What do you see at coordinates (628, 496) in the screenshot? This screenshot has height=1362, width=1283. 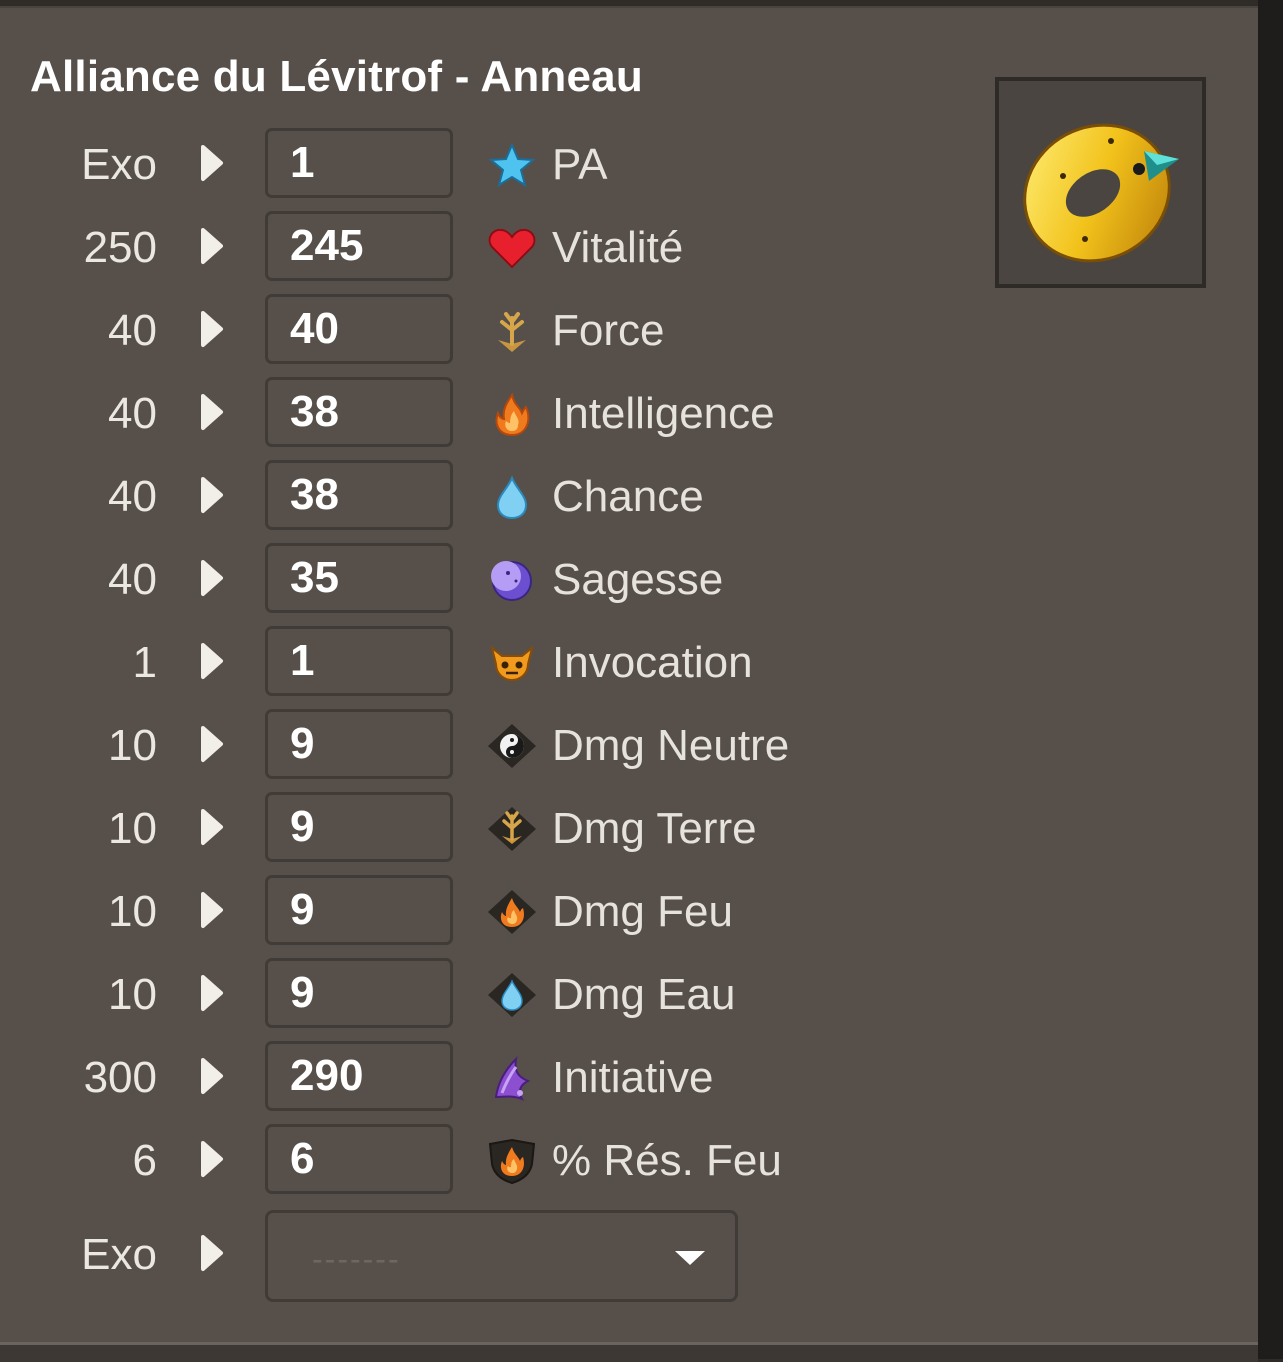 I see `stat-label: Chance` at bounding box center [628, 496].